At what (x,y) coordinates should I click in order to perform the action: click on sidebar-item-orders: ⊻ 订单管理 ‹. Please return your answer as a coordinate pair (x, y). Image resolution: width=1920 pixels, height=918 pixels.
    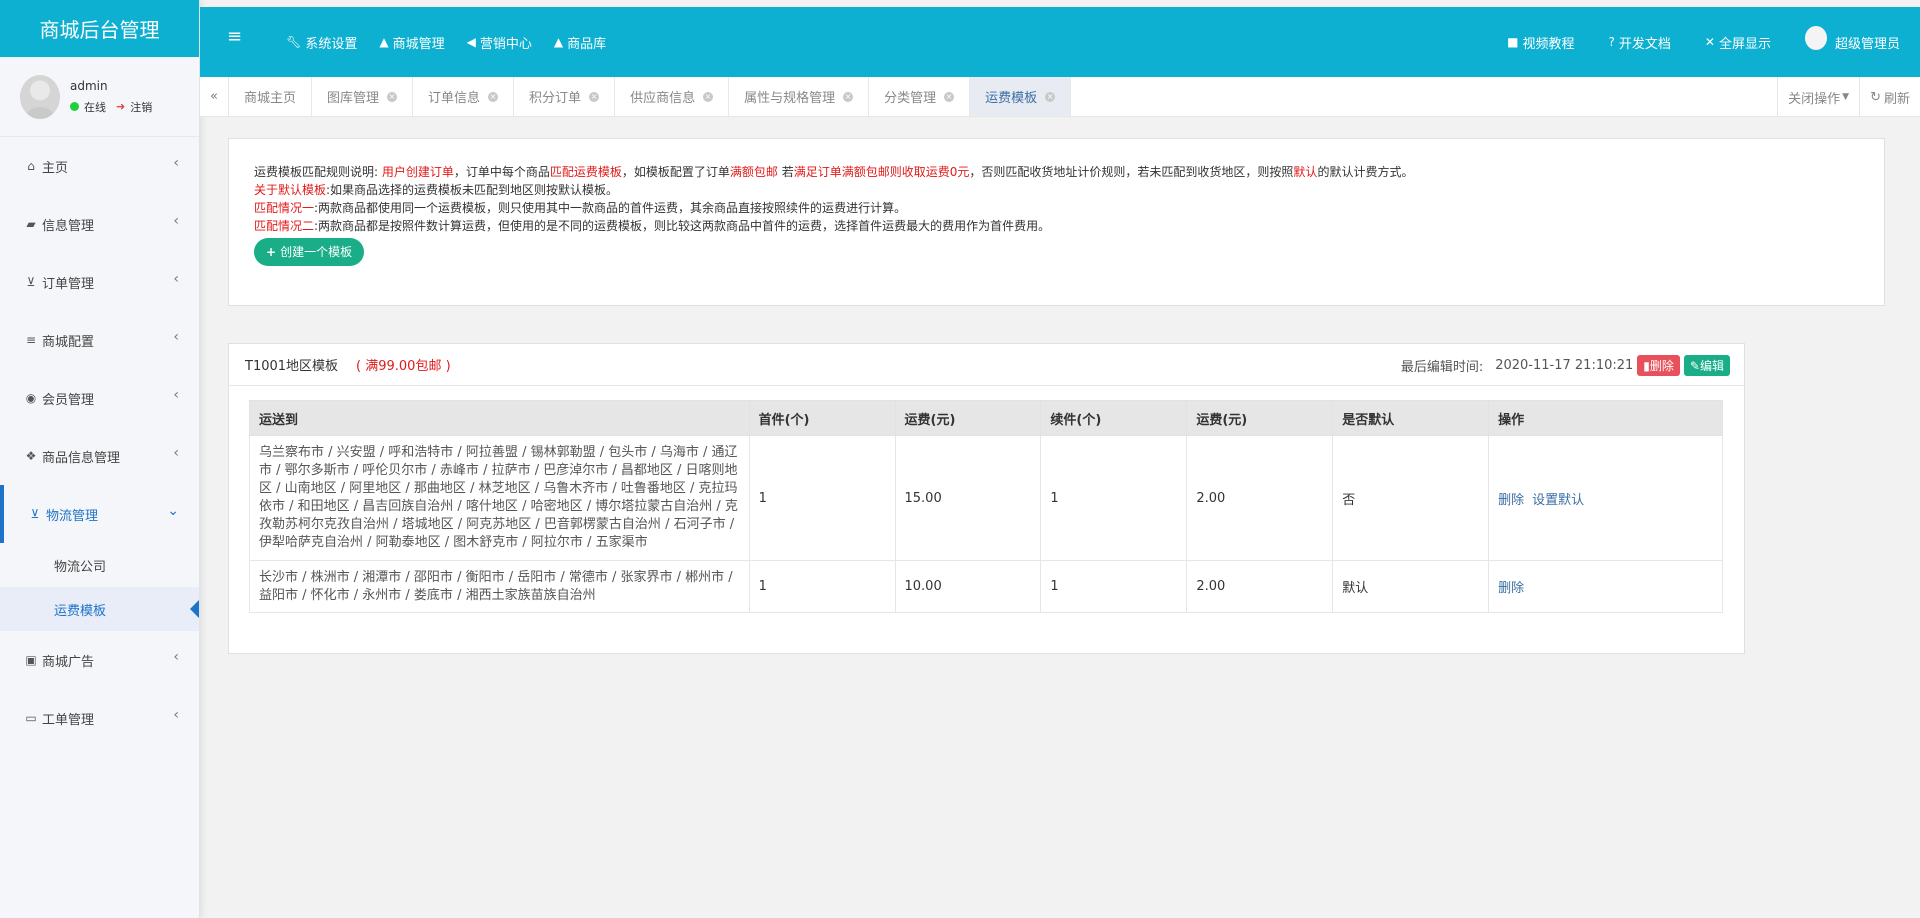
    Looking at the image, I should click on (99, 282).